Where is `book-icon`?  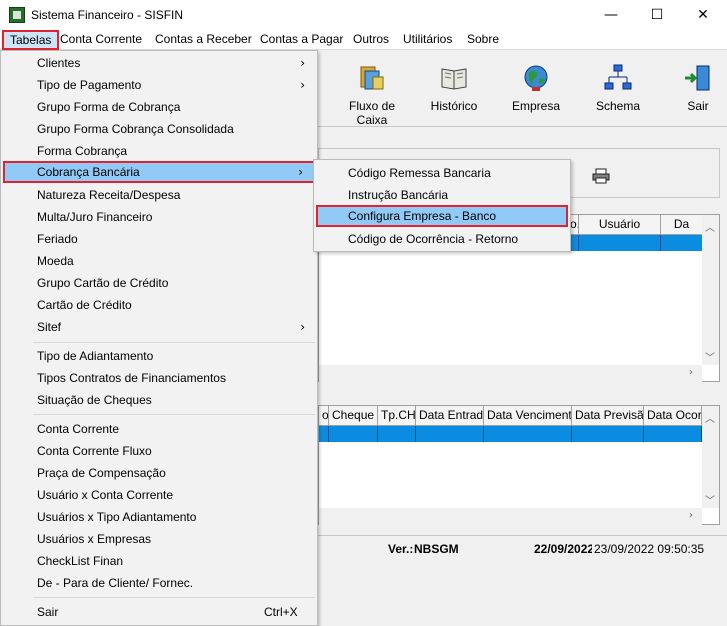
book-icon is located at coordinates (454, 78).